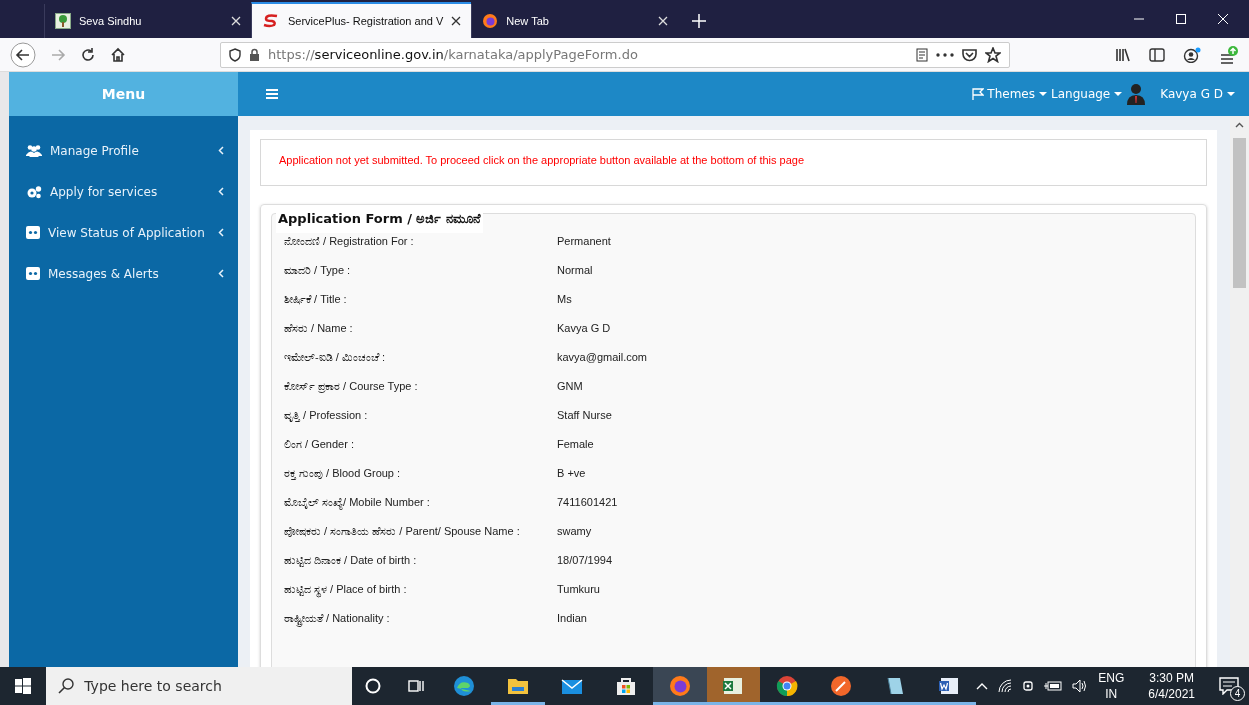  What do you see at coordinates (402, 532) in the screenshot?
I see `field-label: ಪೋಷಕರು / ಸಂಗಾತಿಯ ಹೆಸರು / Parent/ Spouse Name :` at bounding box center [402, 532].